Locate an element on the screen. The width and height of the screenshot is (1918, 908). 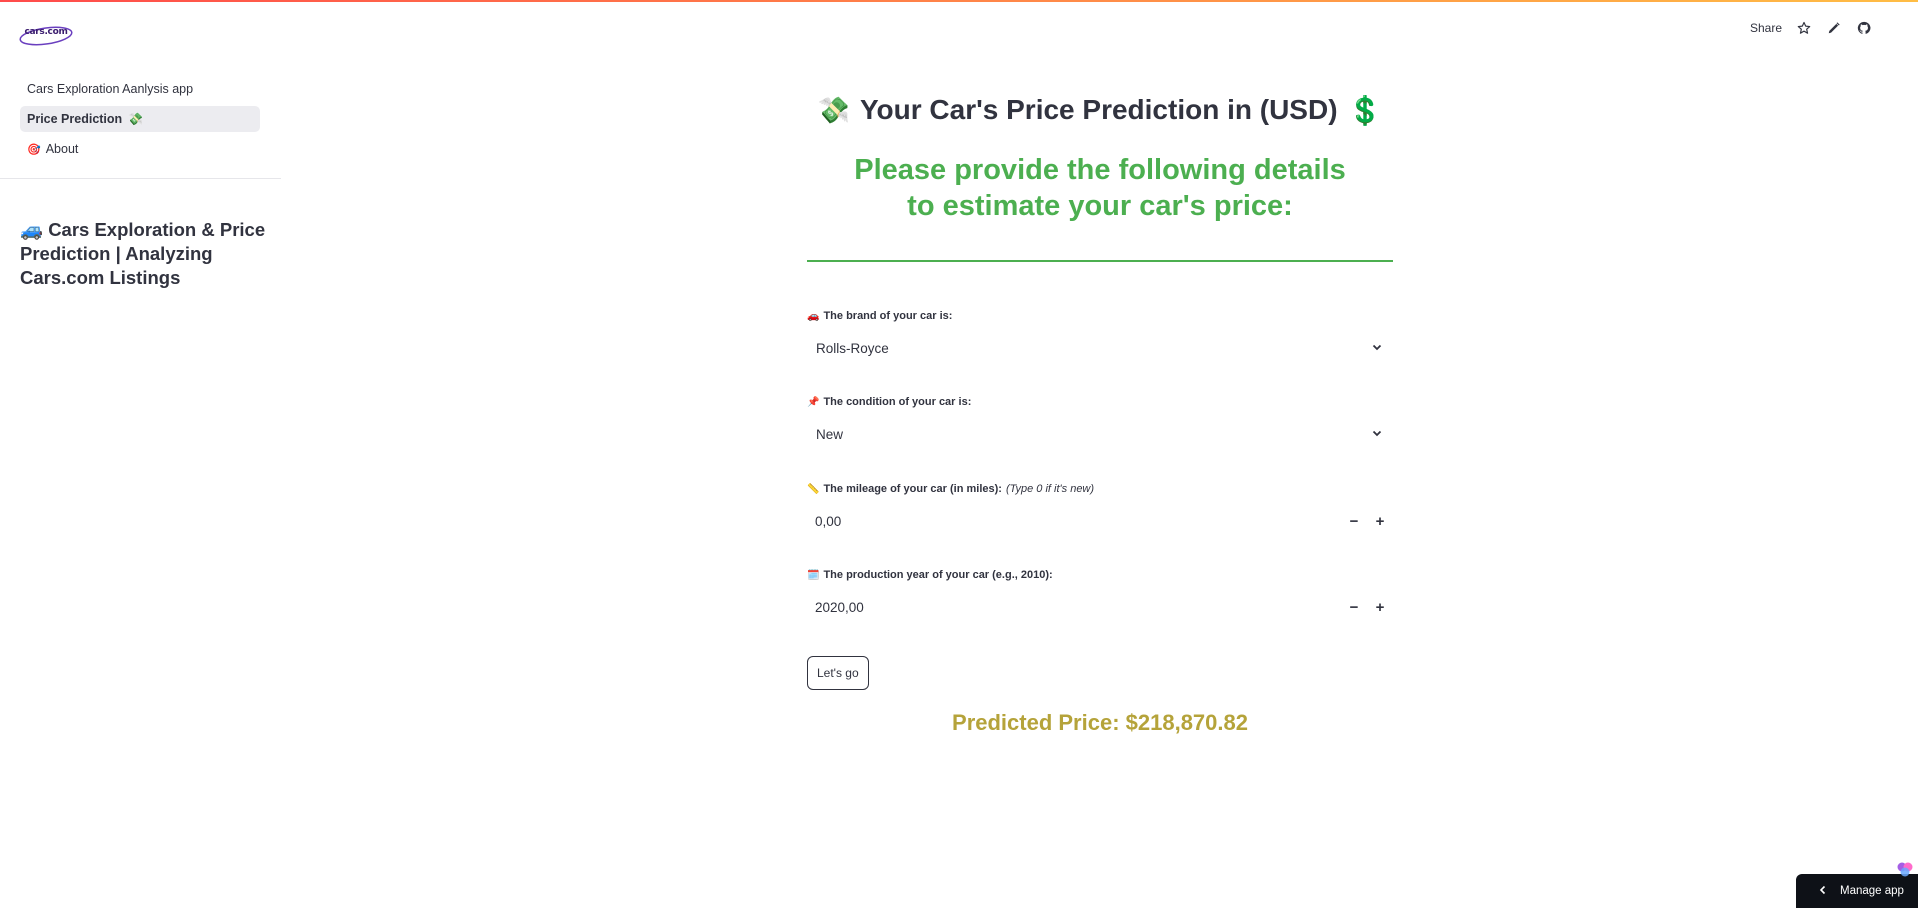
condition-select: New is located at coordinates (1100, 434).